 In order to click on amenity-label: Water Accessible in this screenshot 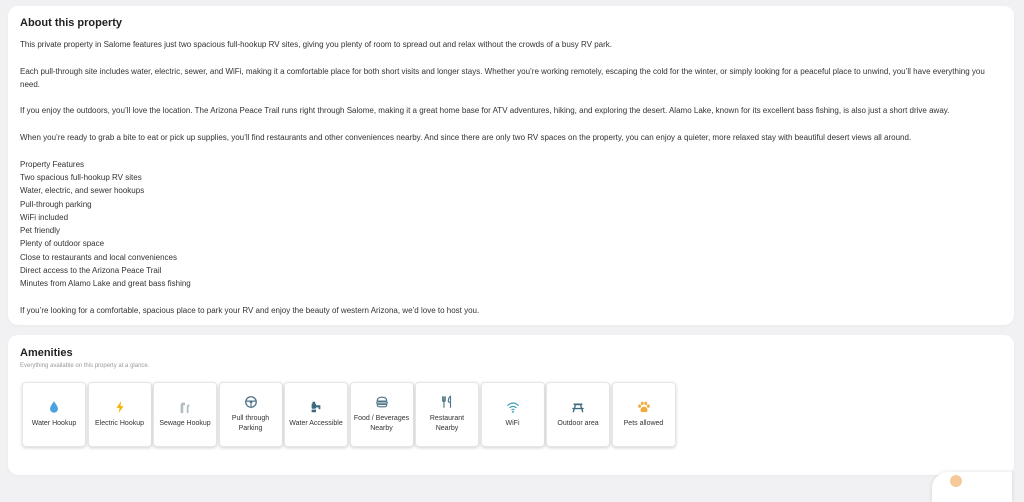, I will do `click(316, 423)`.